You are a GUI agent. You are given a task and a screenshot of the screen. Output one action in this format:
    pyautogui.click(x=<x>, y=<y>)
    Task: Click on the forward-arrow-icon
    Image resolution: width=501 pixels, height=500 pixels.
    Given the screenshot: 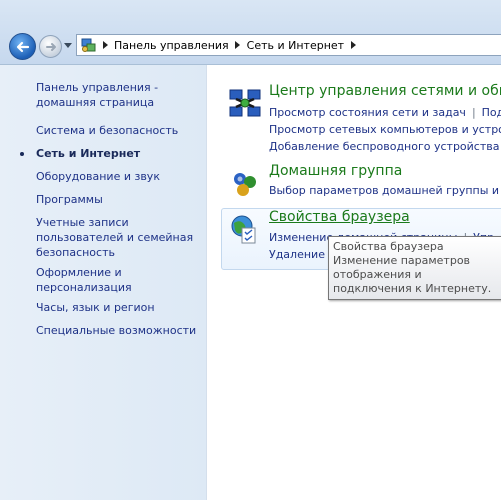 What is the action you would take?
    pyautogui.click(x=50, y=46)
    